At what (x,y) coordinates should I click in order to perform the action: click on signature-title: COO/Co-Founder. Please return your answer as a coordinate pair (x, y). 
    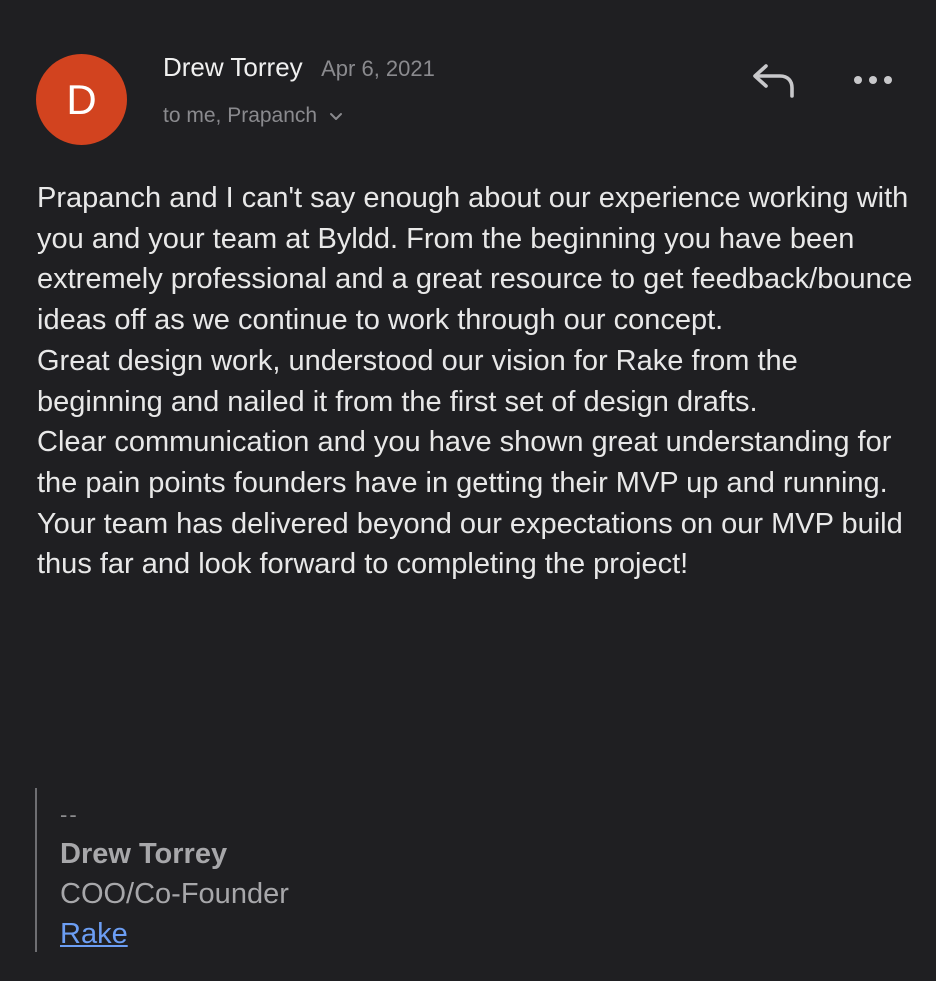
    Looking at the image, I should click on (174, 894).